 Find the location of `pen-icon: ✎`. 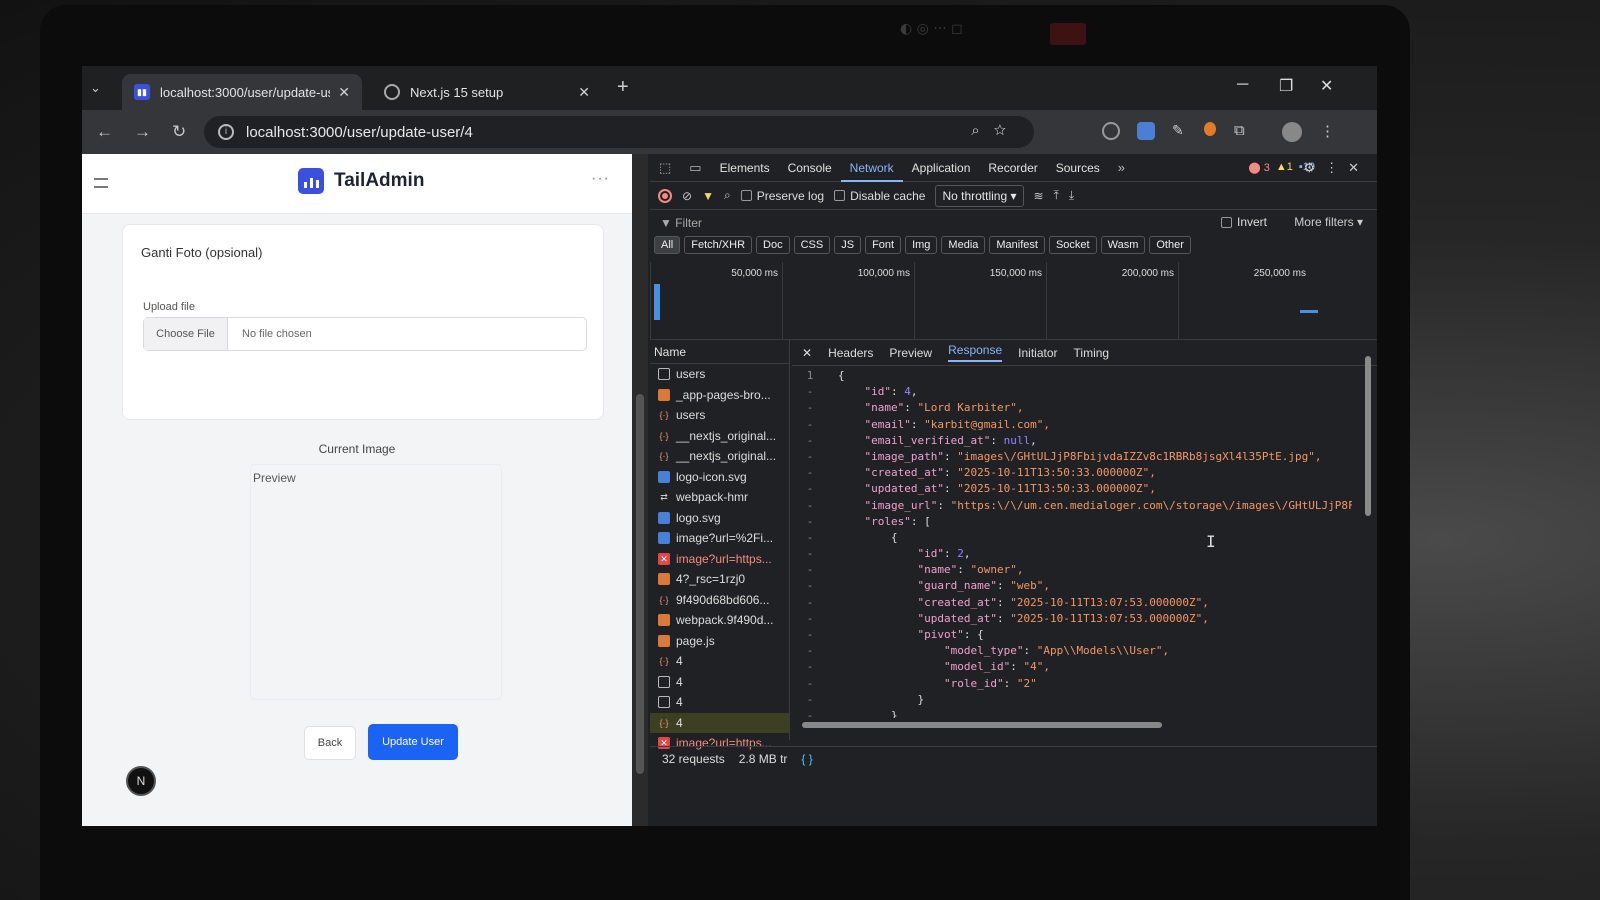

pen-icon: ✎ is located at coordinates (1181, 131).